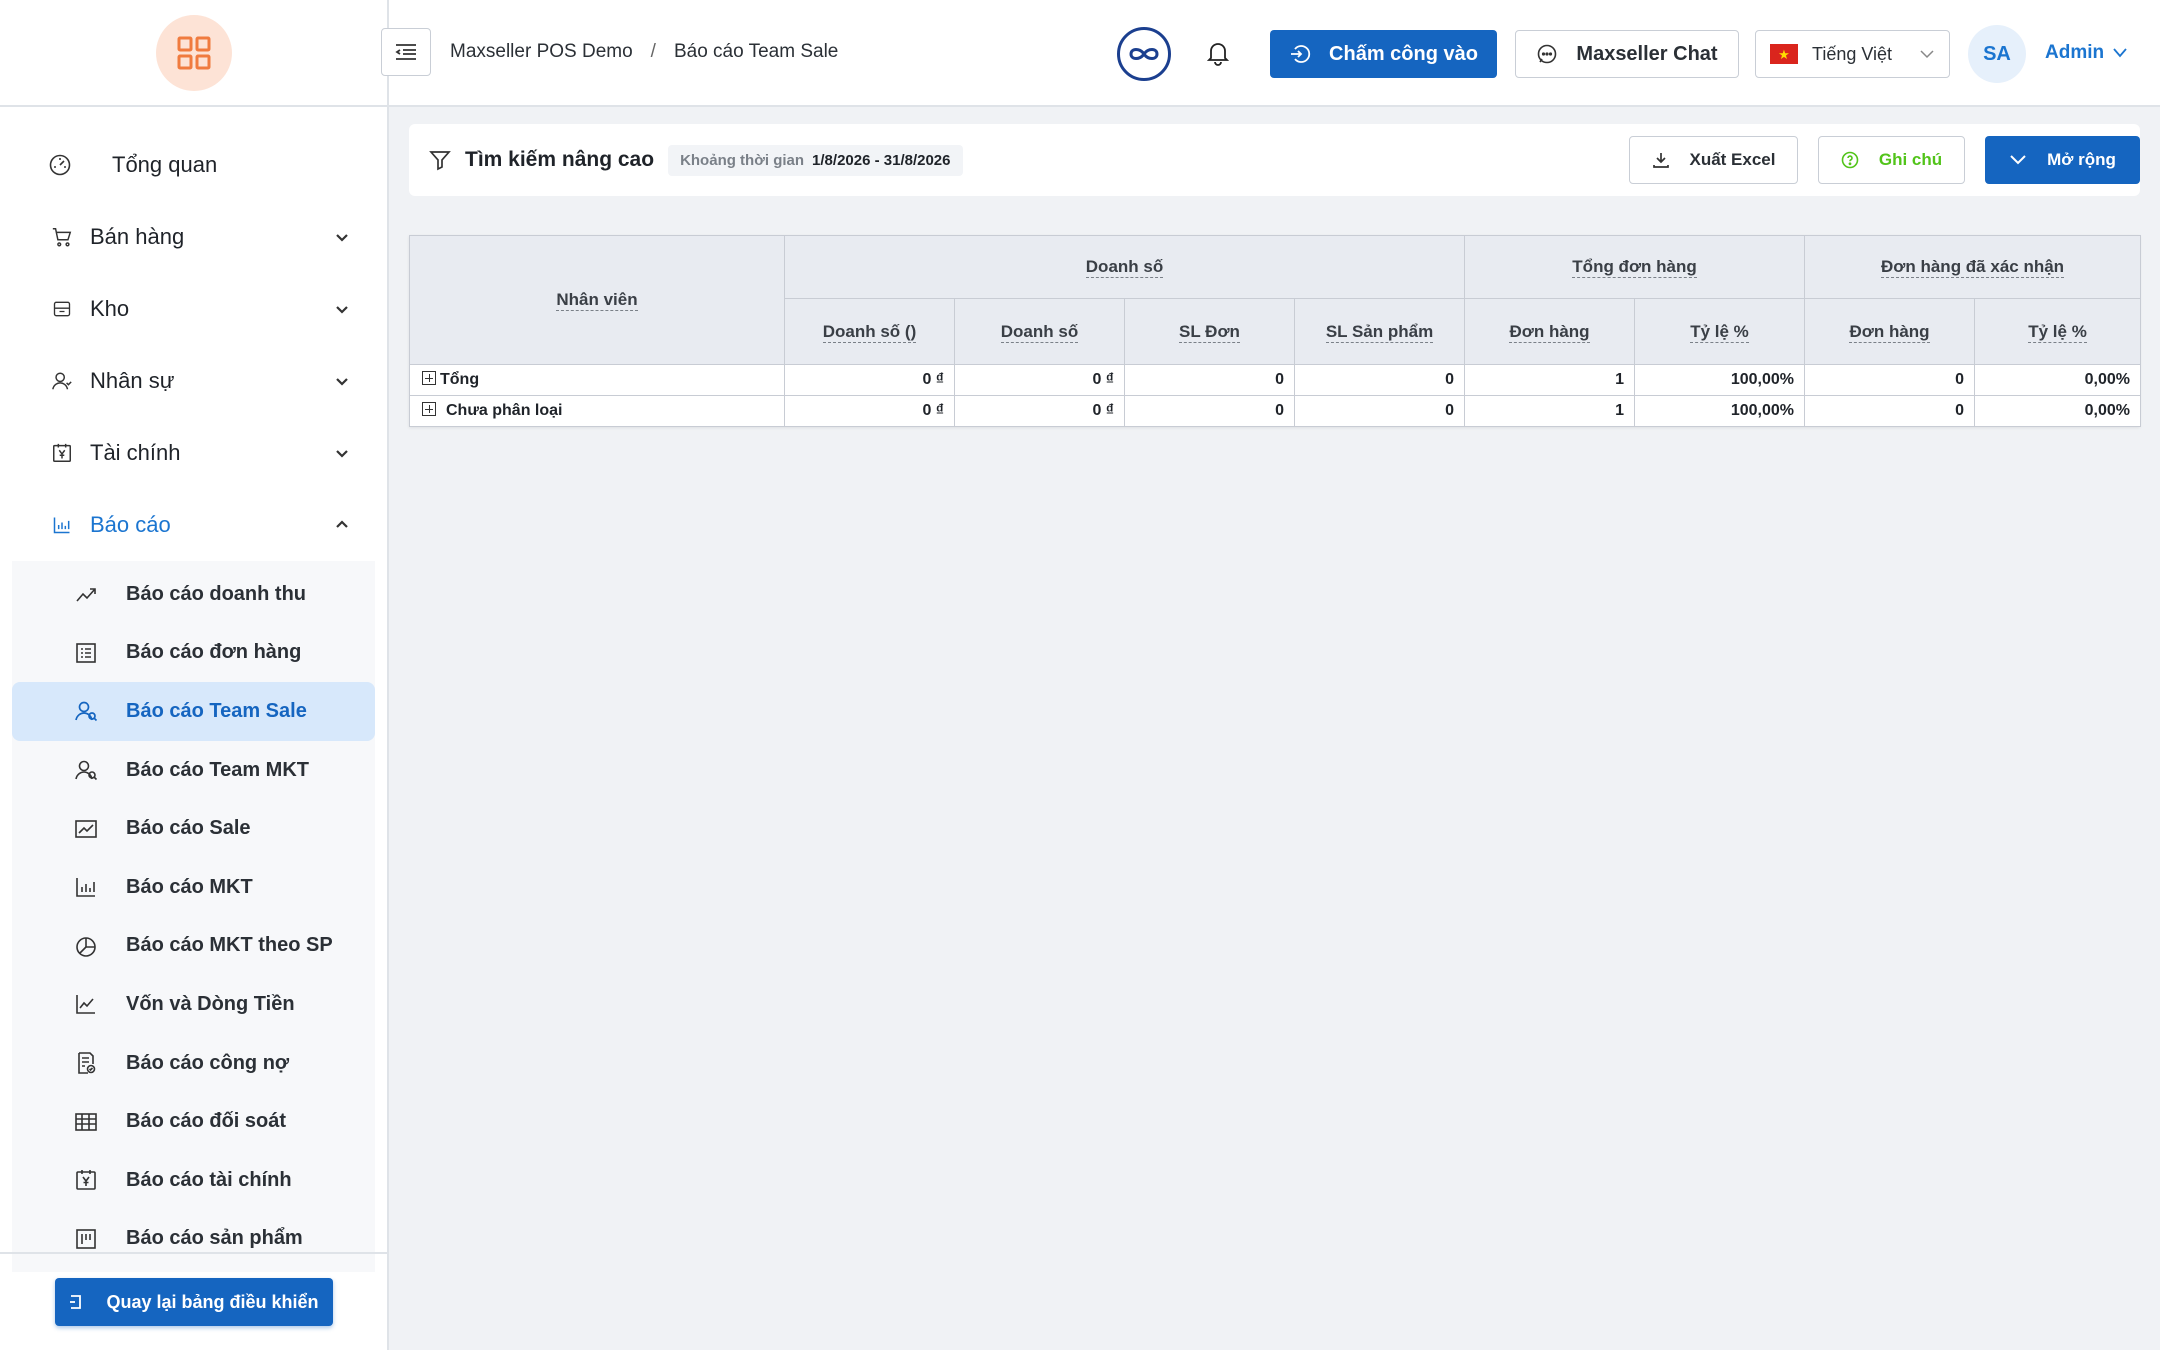 The height and width of the screenshot is (1350, 2160). What do you see at coordinates (1732, 159) in the screenshot?
I see `export-excel-label: Xuất Excel` at bounding box center [1732, 159].